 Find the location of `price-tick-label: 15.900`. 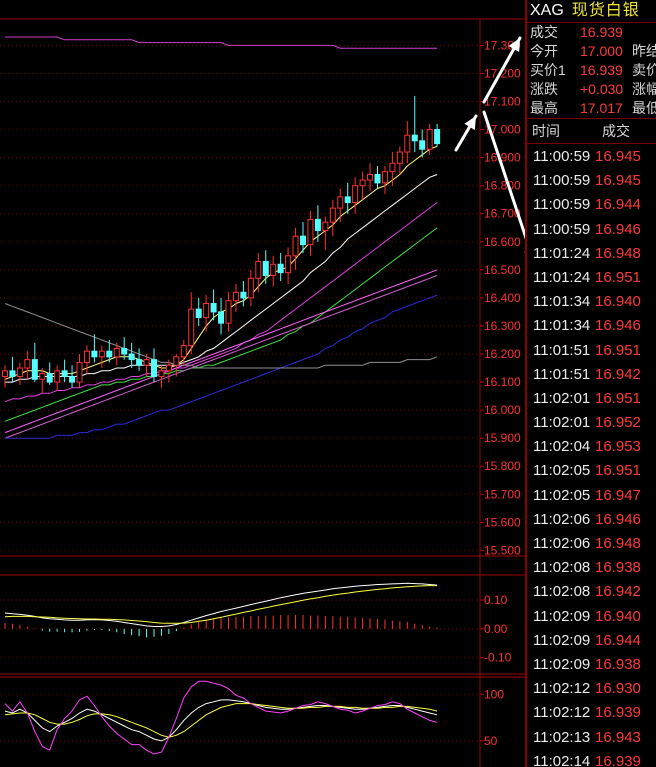

price-tick-label: 15.900 is located at coordinates (502, 438).